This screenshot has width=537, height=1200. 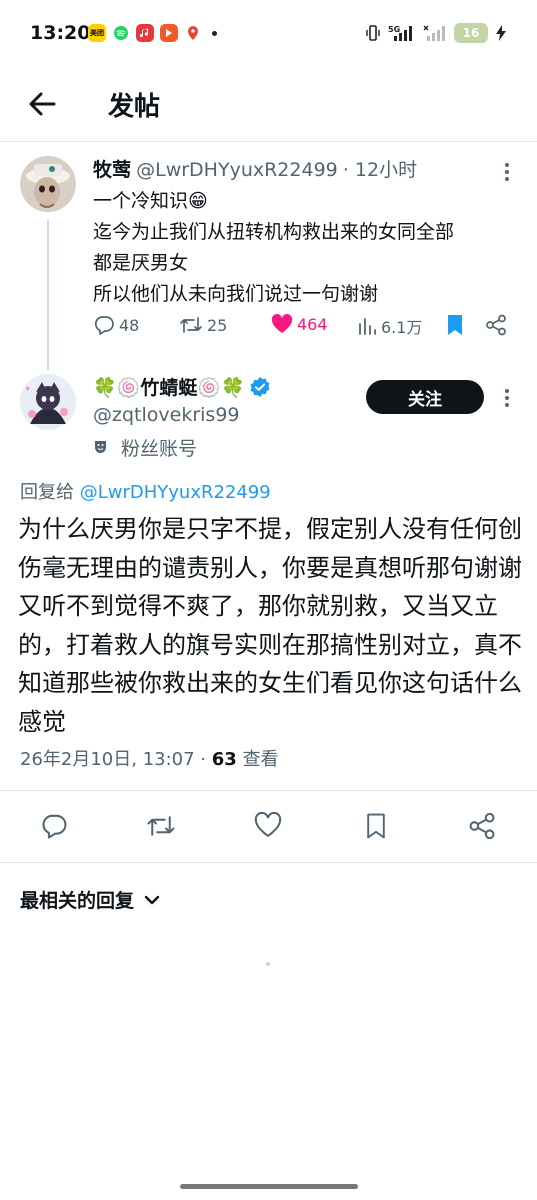 I want to click on like-button, so click(x=268, y=826).